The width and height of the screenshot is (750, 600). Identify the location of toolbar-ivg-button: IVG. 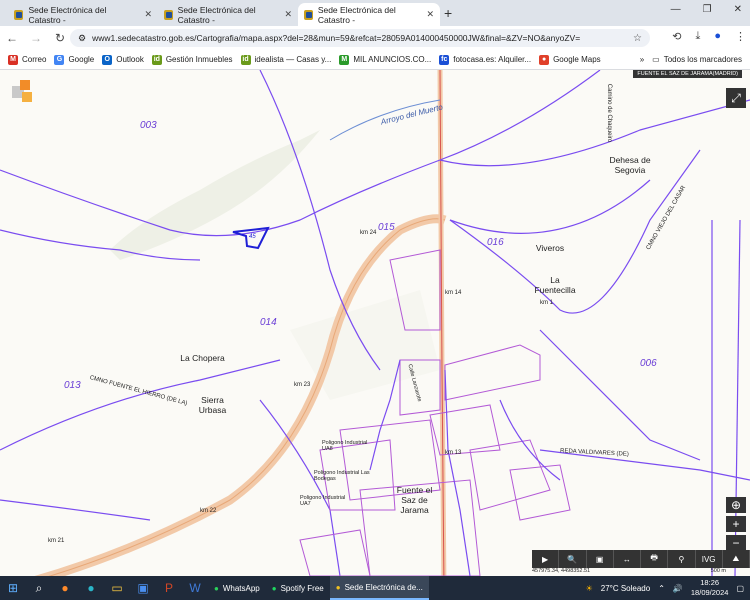
(709, 559).